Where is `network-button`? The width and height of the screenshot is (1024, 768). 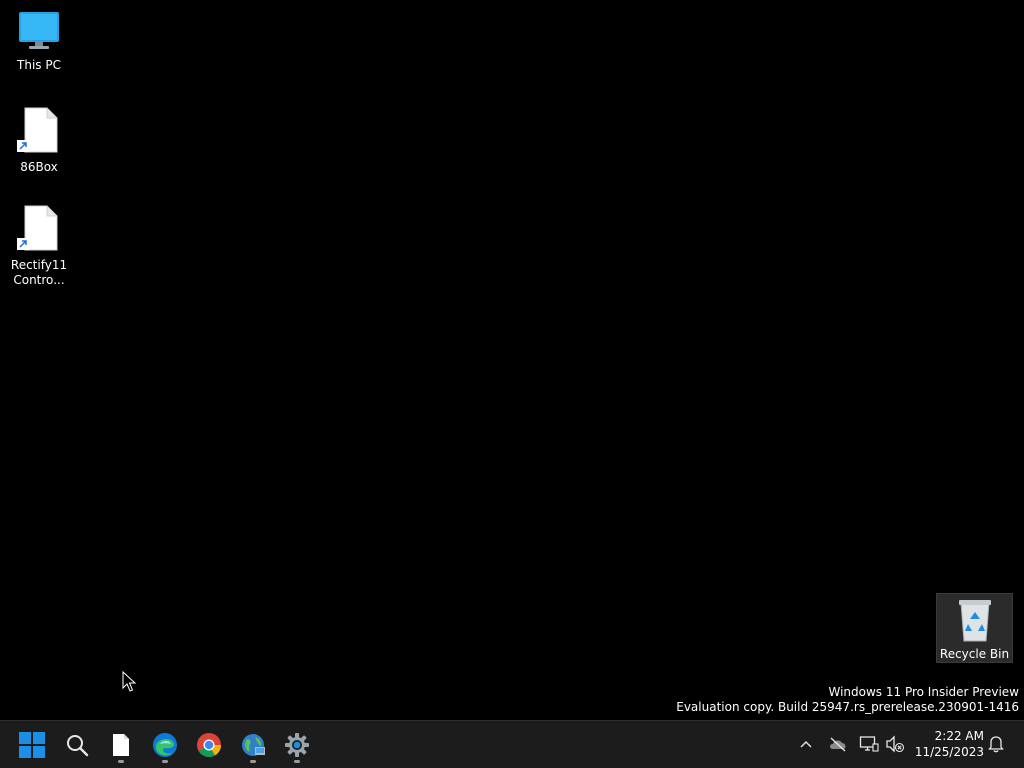 network-button is located at coordinates (869, 744).